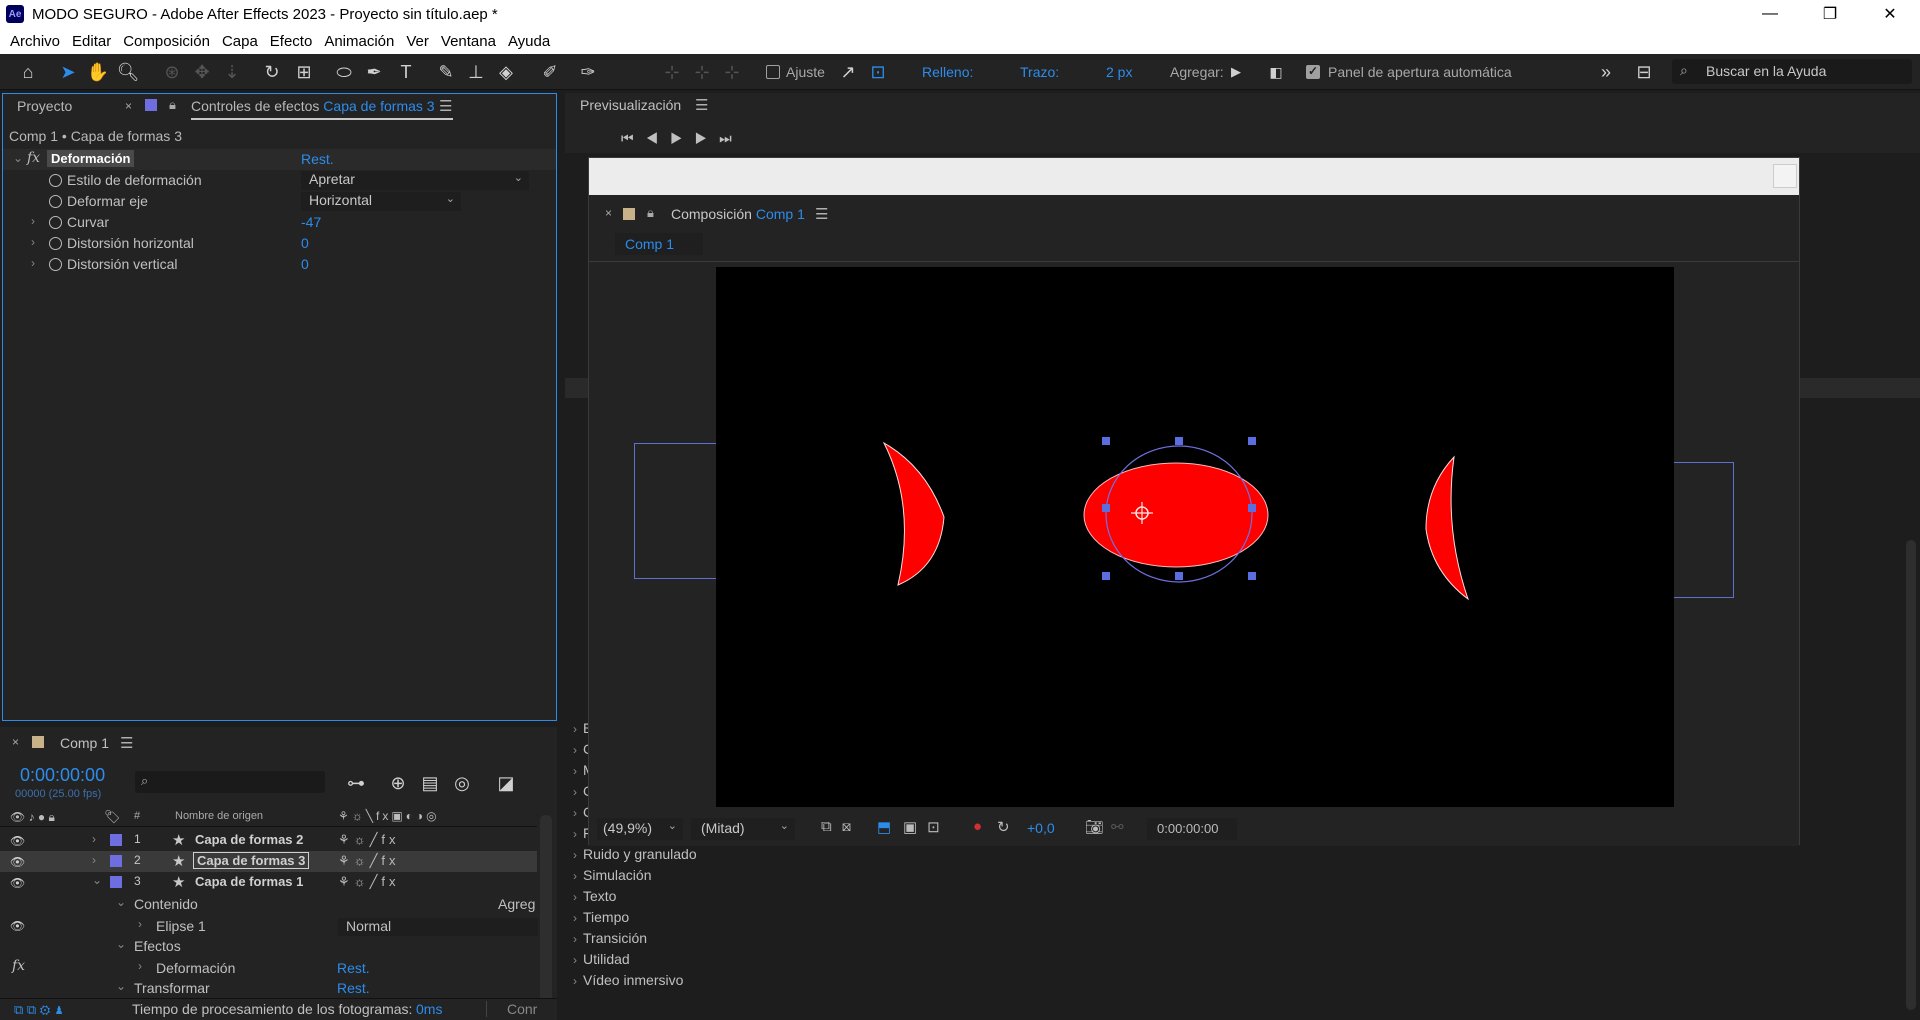 This screenshot has height=1020, width=1920. Describe the element at coordinates (588, 72) in the screenshot. I see `puppet-pin-icon: ✑` at that location.